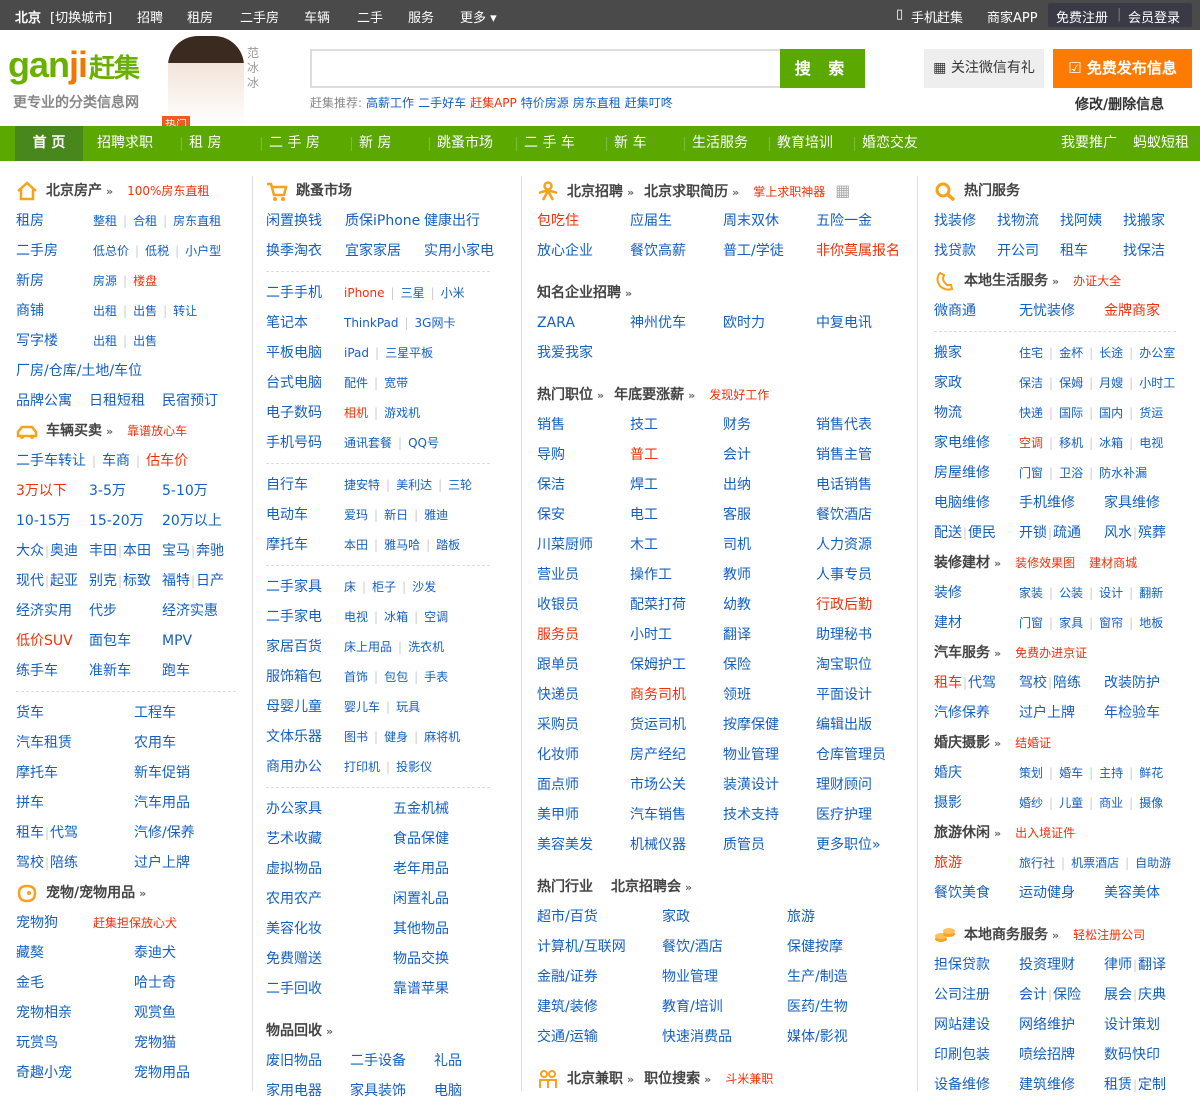 The image size is (1200, 1106). What do you see at coordinates (1113, 563) in the screenshot?
I see `promo-link: 建材商城` at bounding box center [1113, 563].